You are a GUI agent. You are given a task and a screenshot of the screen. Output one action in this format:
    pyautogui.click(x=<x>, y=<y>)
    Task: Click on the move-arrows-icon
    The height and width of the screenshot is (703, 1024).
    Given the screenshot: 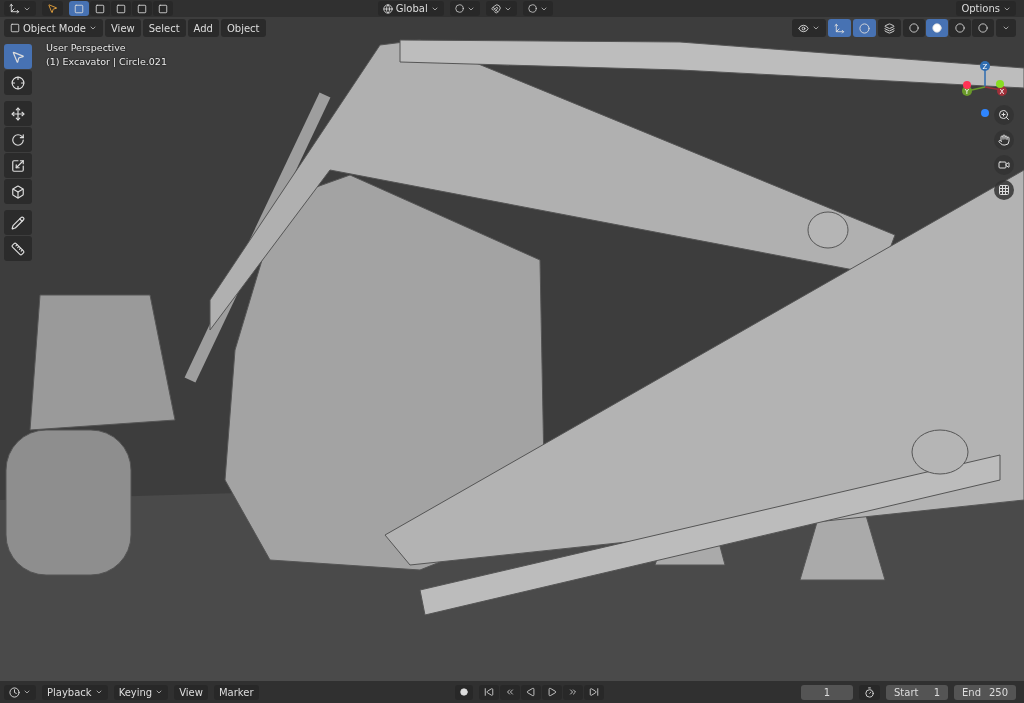 What is the action you would take?
    pyautogui.click(x=18, y=113)
    